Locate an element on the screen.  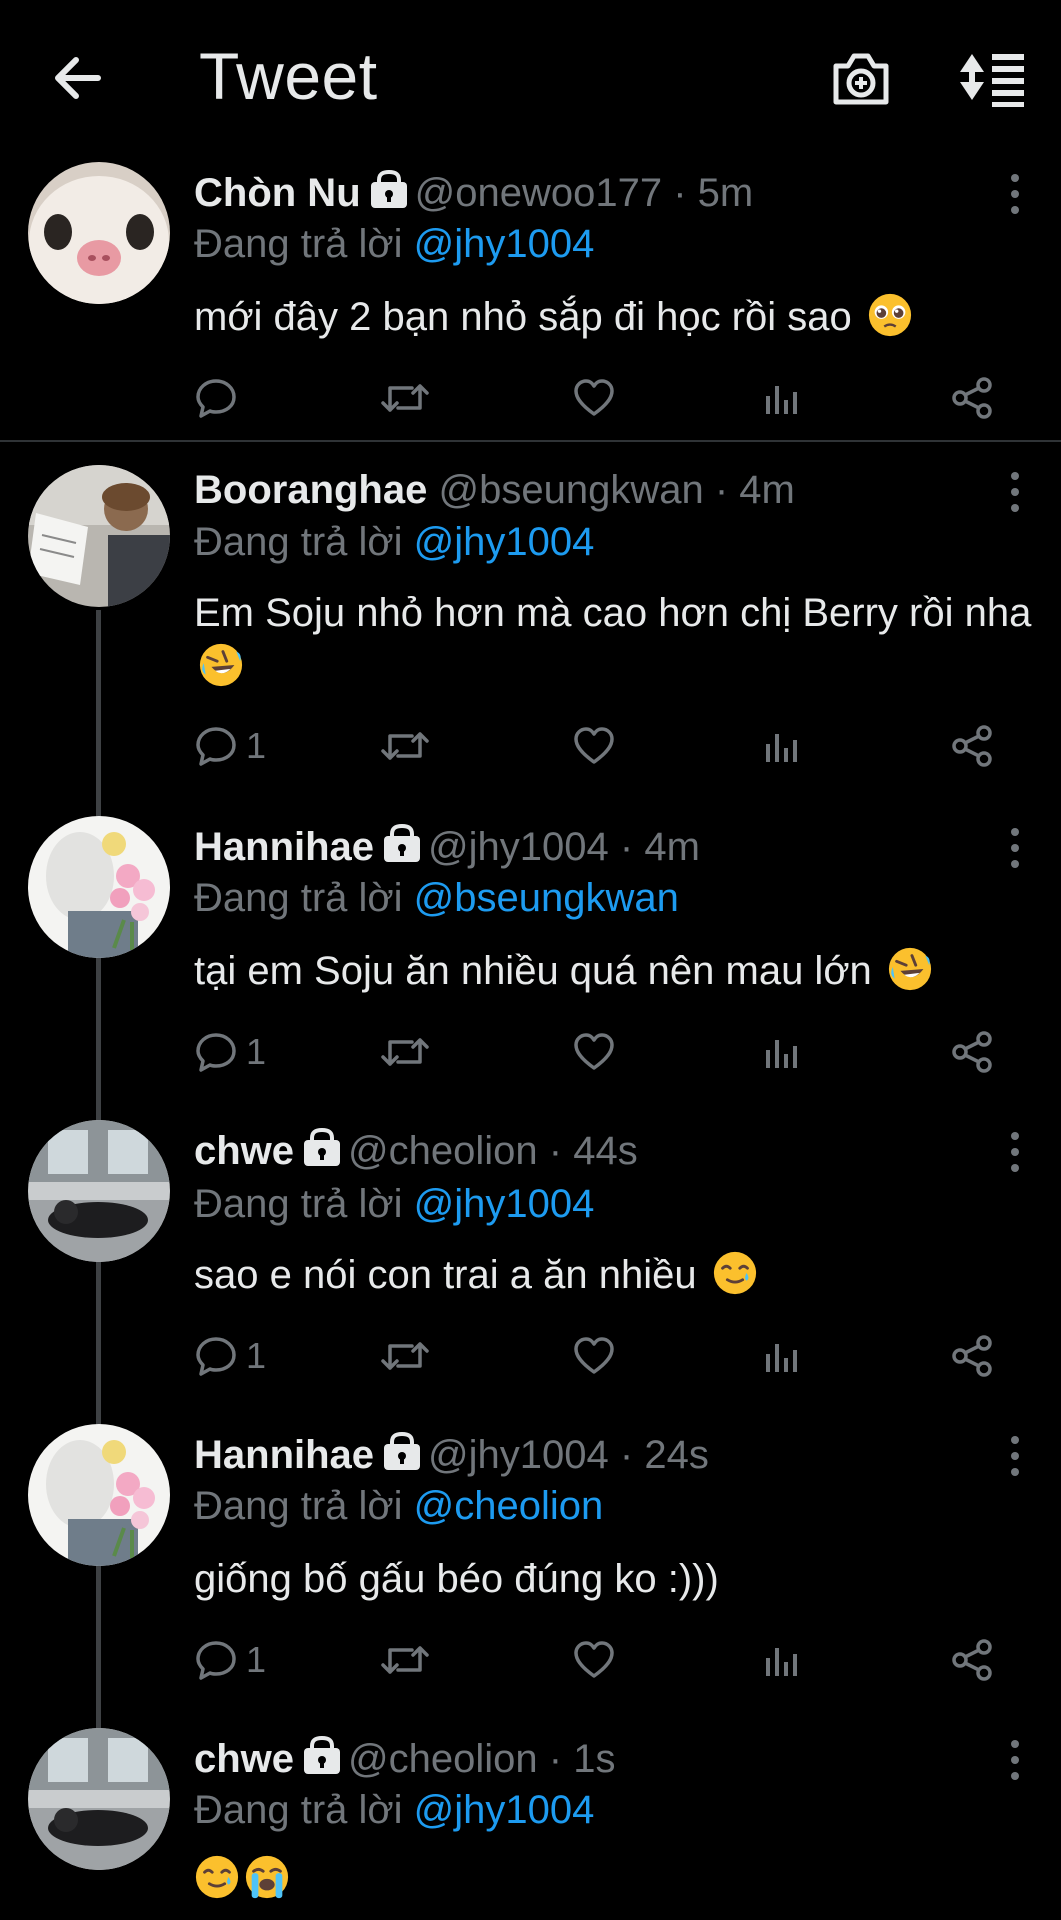
views-icon is located at coordinates (782, 1052).